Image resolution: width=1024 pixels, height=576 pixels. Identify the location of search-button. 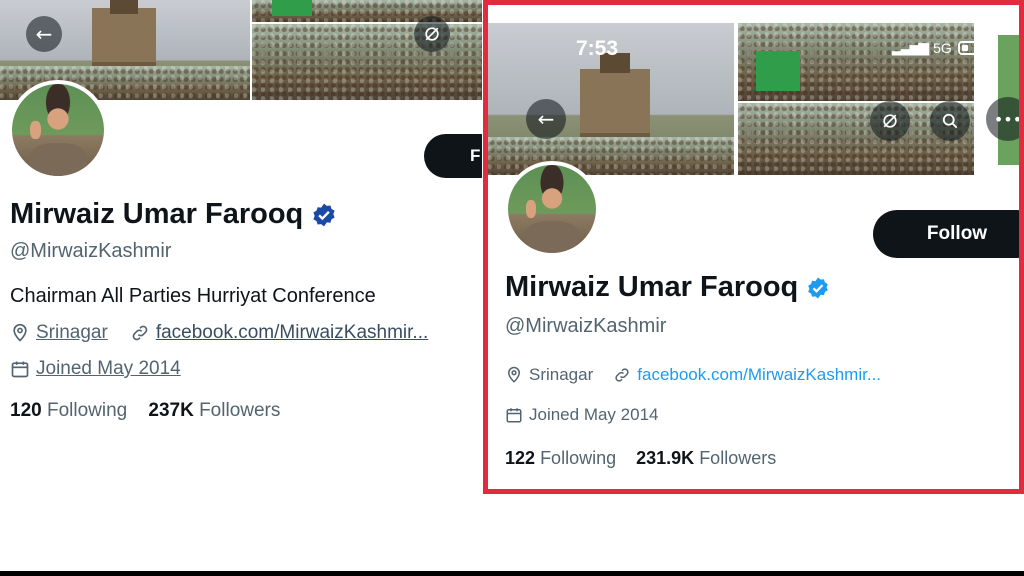
(950, 121).